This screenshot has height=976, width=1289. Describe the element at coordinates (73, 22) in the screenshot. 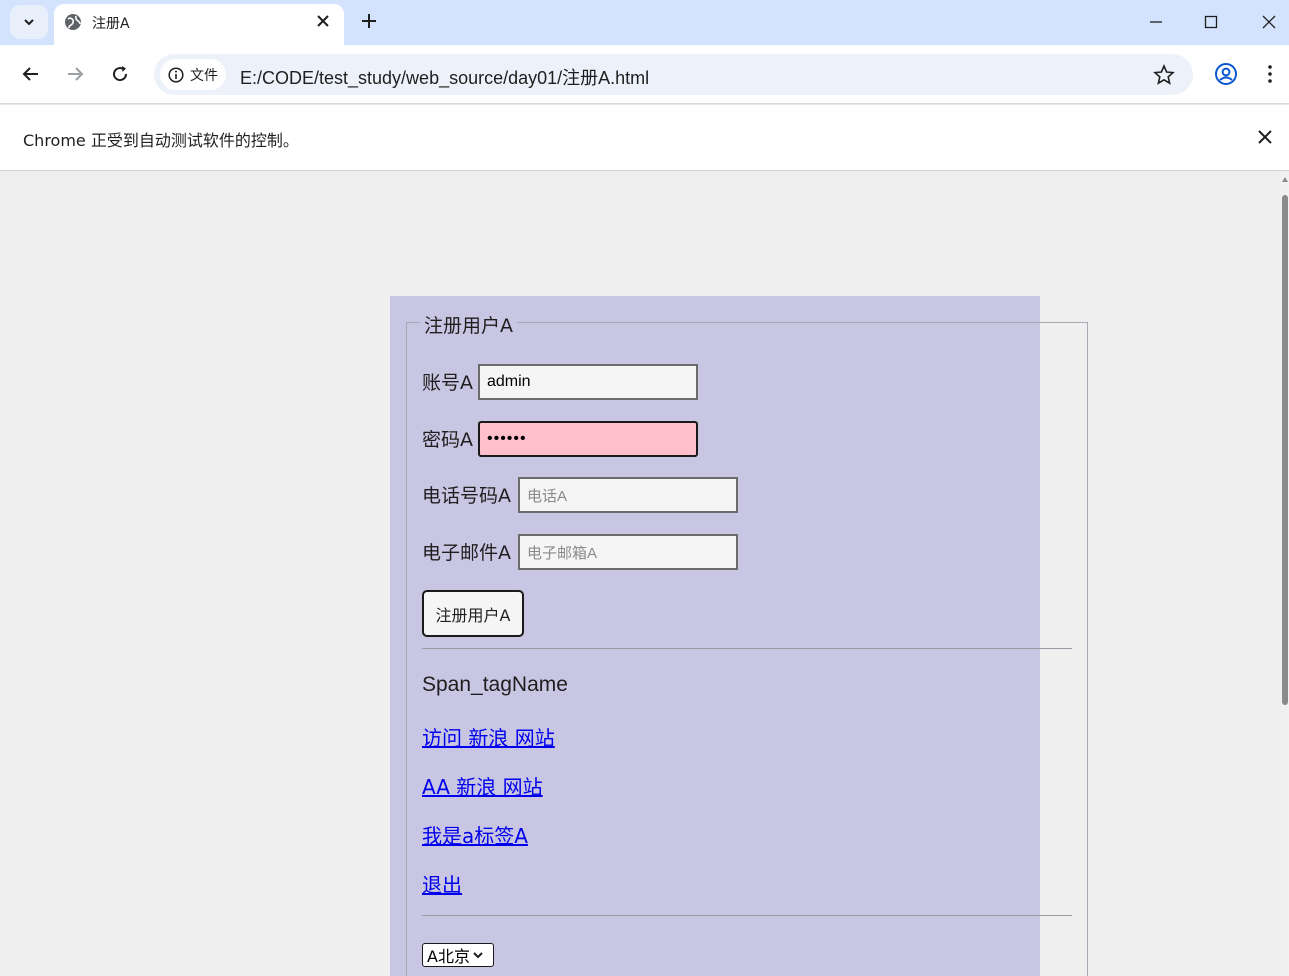

I see `globe-icon` at that location.